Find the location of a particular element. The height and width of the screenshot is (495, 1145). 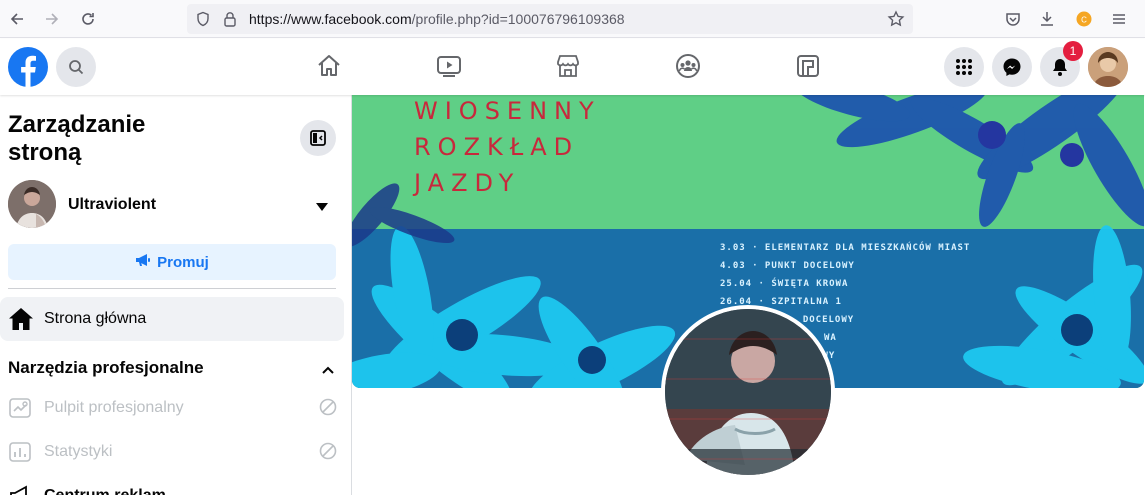

marketplace-tab-icon is located at coordinates (568, 66).